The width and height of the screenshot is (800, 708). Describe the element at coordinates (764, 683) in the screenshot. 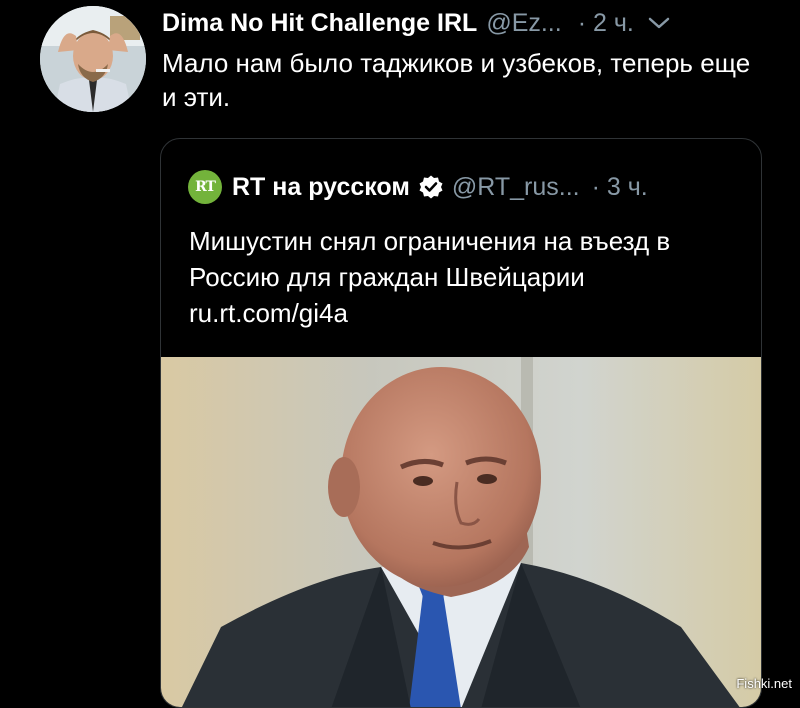

I see `watermark: Fishki.net` at that location.